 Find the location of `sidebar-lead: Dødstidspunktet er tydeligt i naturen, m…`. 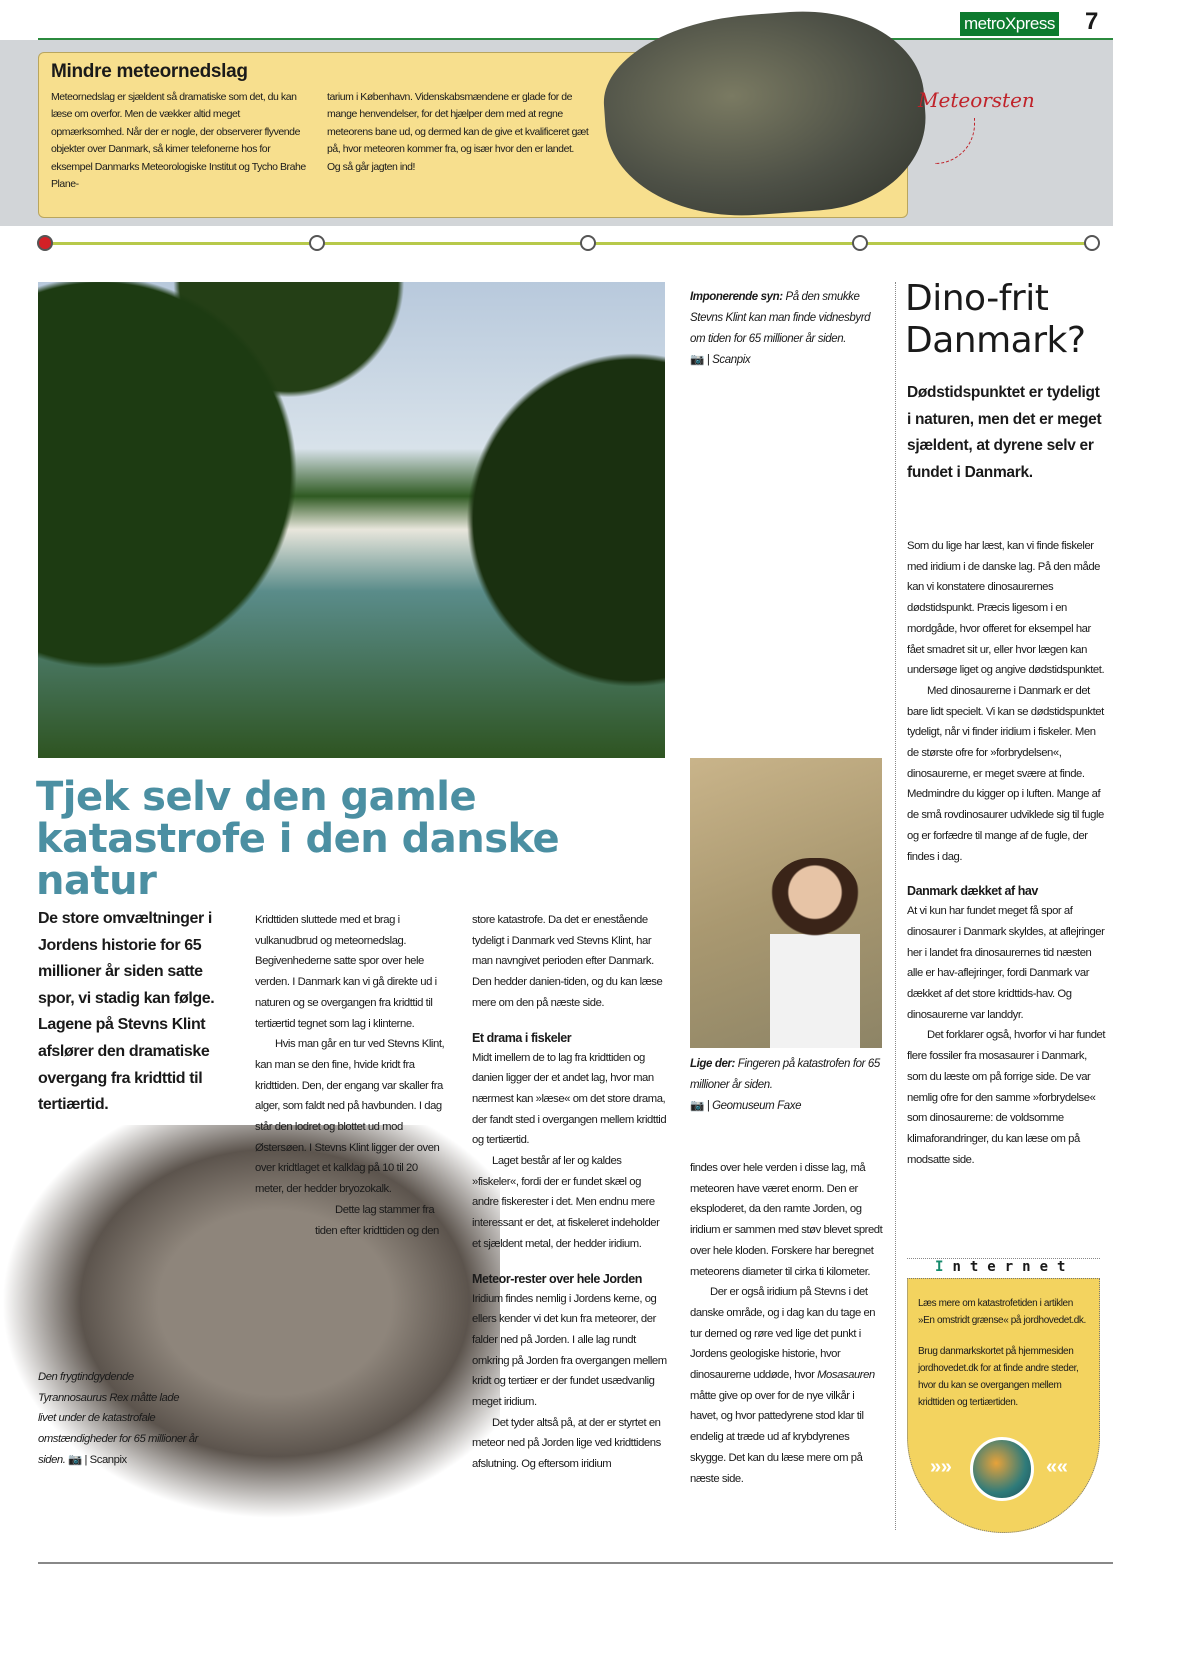

sidebar-lead: Dødstidspunktet er tydeligt i naturen, m… is located at coordinates (1004, 432).